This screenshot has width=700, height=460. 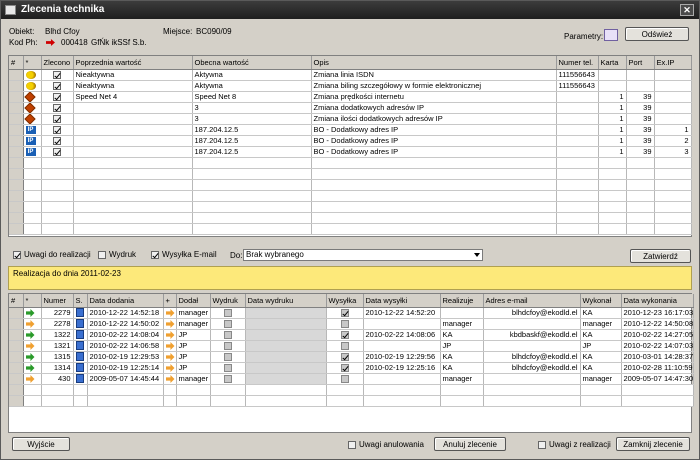 I want to click on history-col-header: Wykonał, so click(x=601, y=301).